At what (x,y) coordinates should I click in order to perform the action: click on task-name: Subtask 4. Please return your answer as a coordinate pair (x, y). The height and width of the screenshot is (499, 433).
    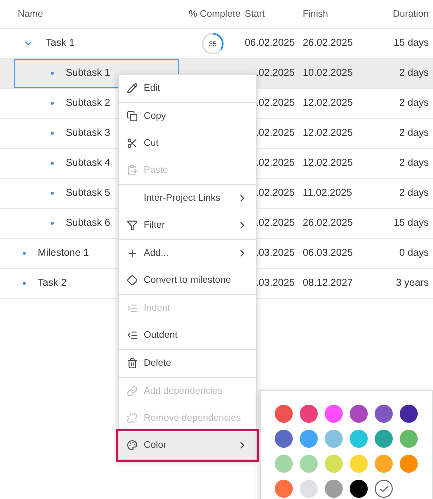
    Looking at the image, I should click on (88, 163).